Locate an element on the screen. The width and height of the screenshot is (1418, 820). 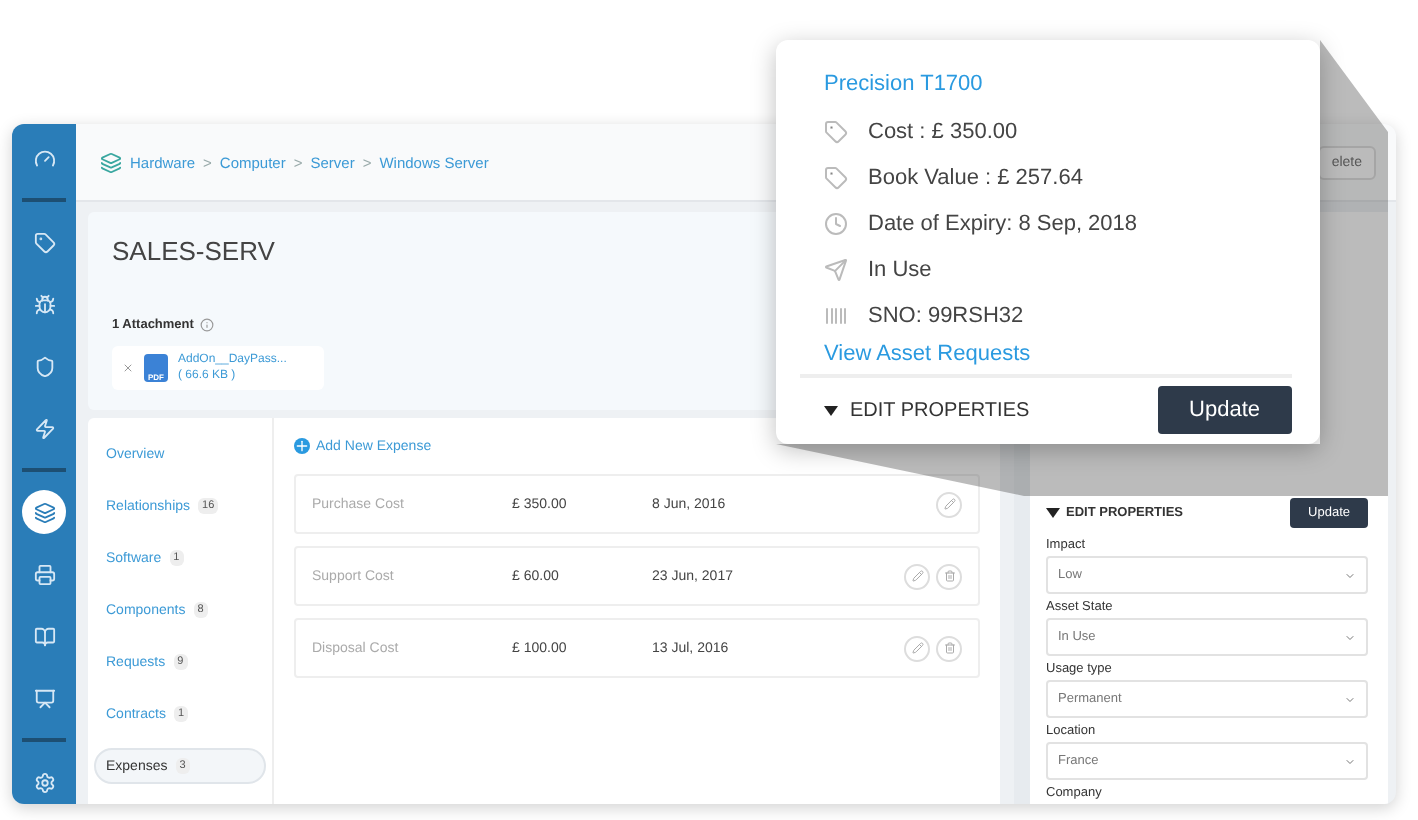
detail-text: In Use is located at coordinates (900, 269).